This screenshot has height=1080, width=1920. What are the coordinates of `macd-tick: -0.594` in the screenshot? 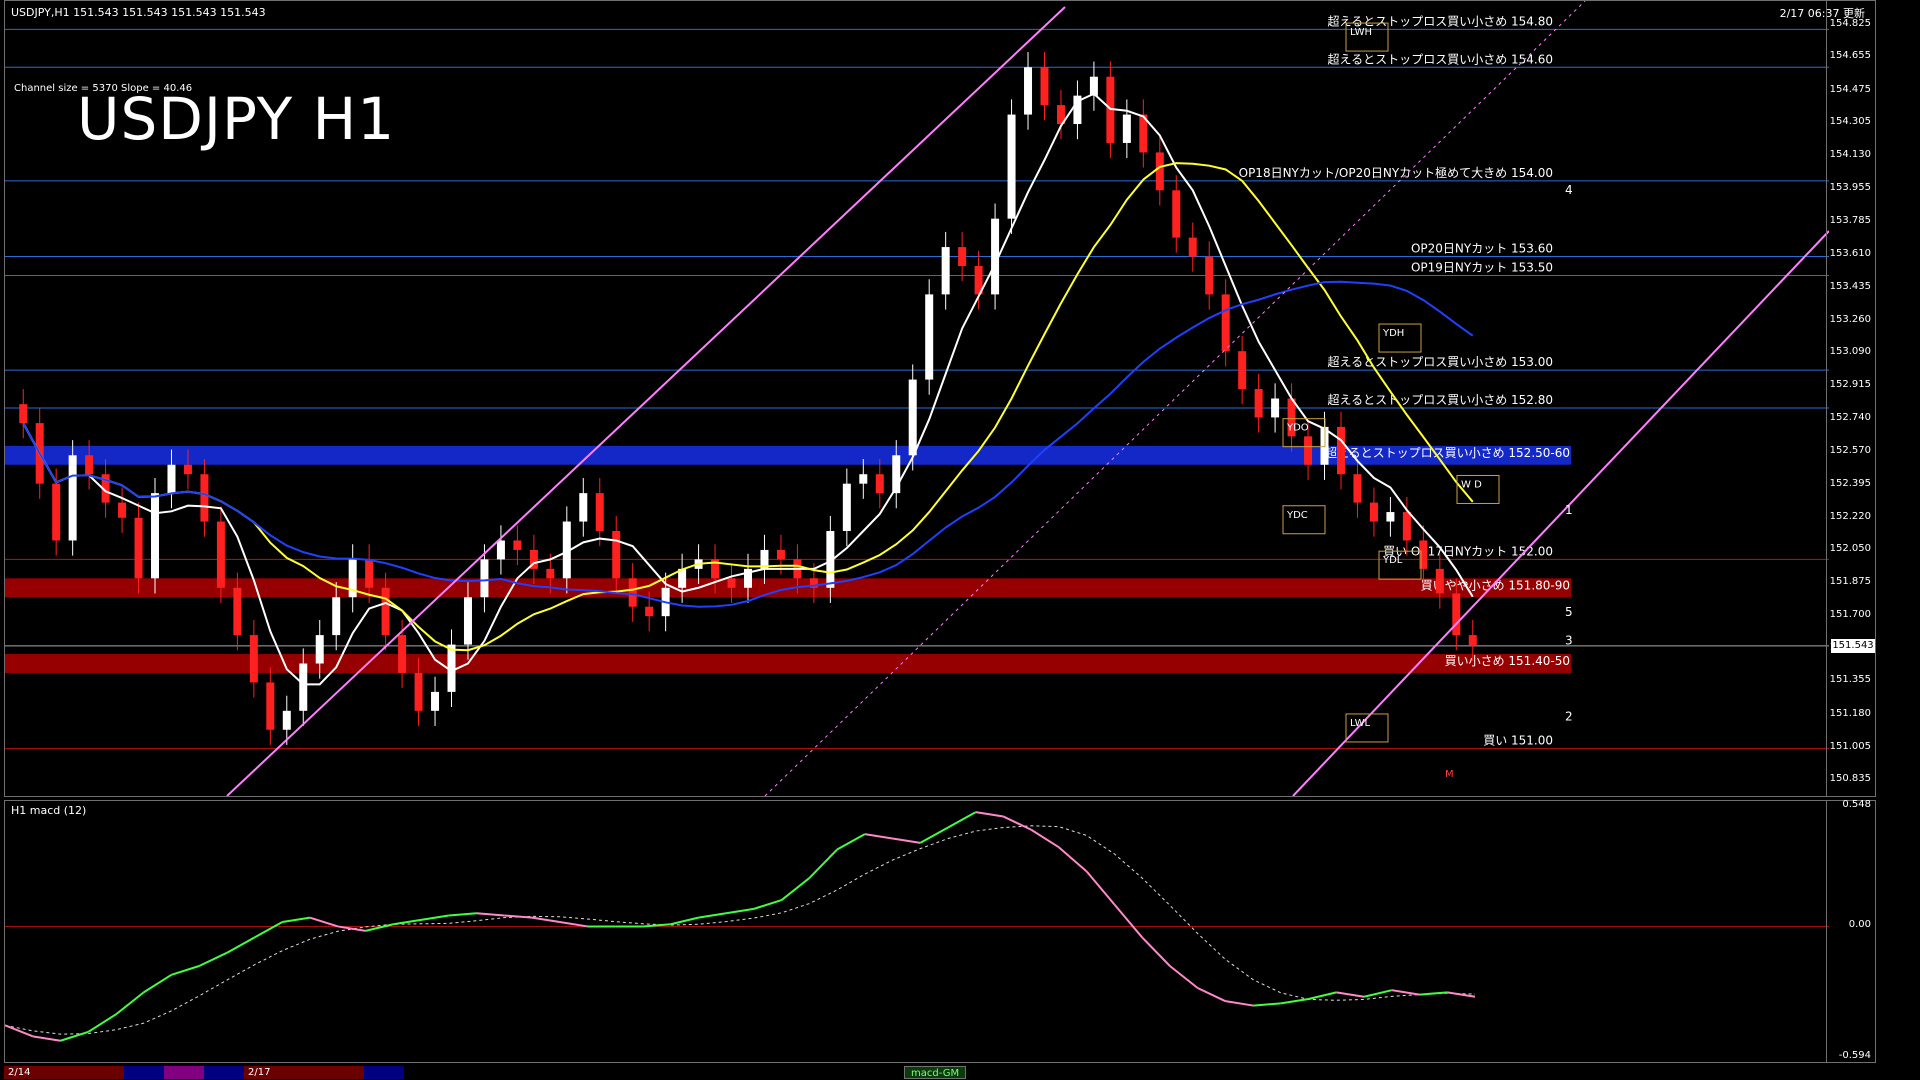 It's located at (1854, 1055).